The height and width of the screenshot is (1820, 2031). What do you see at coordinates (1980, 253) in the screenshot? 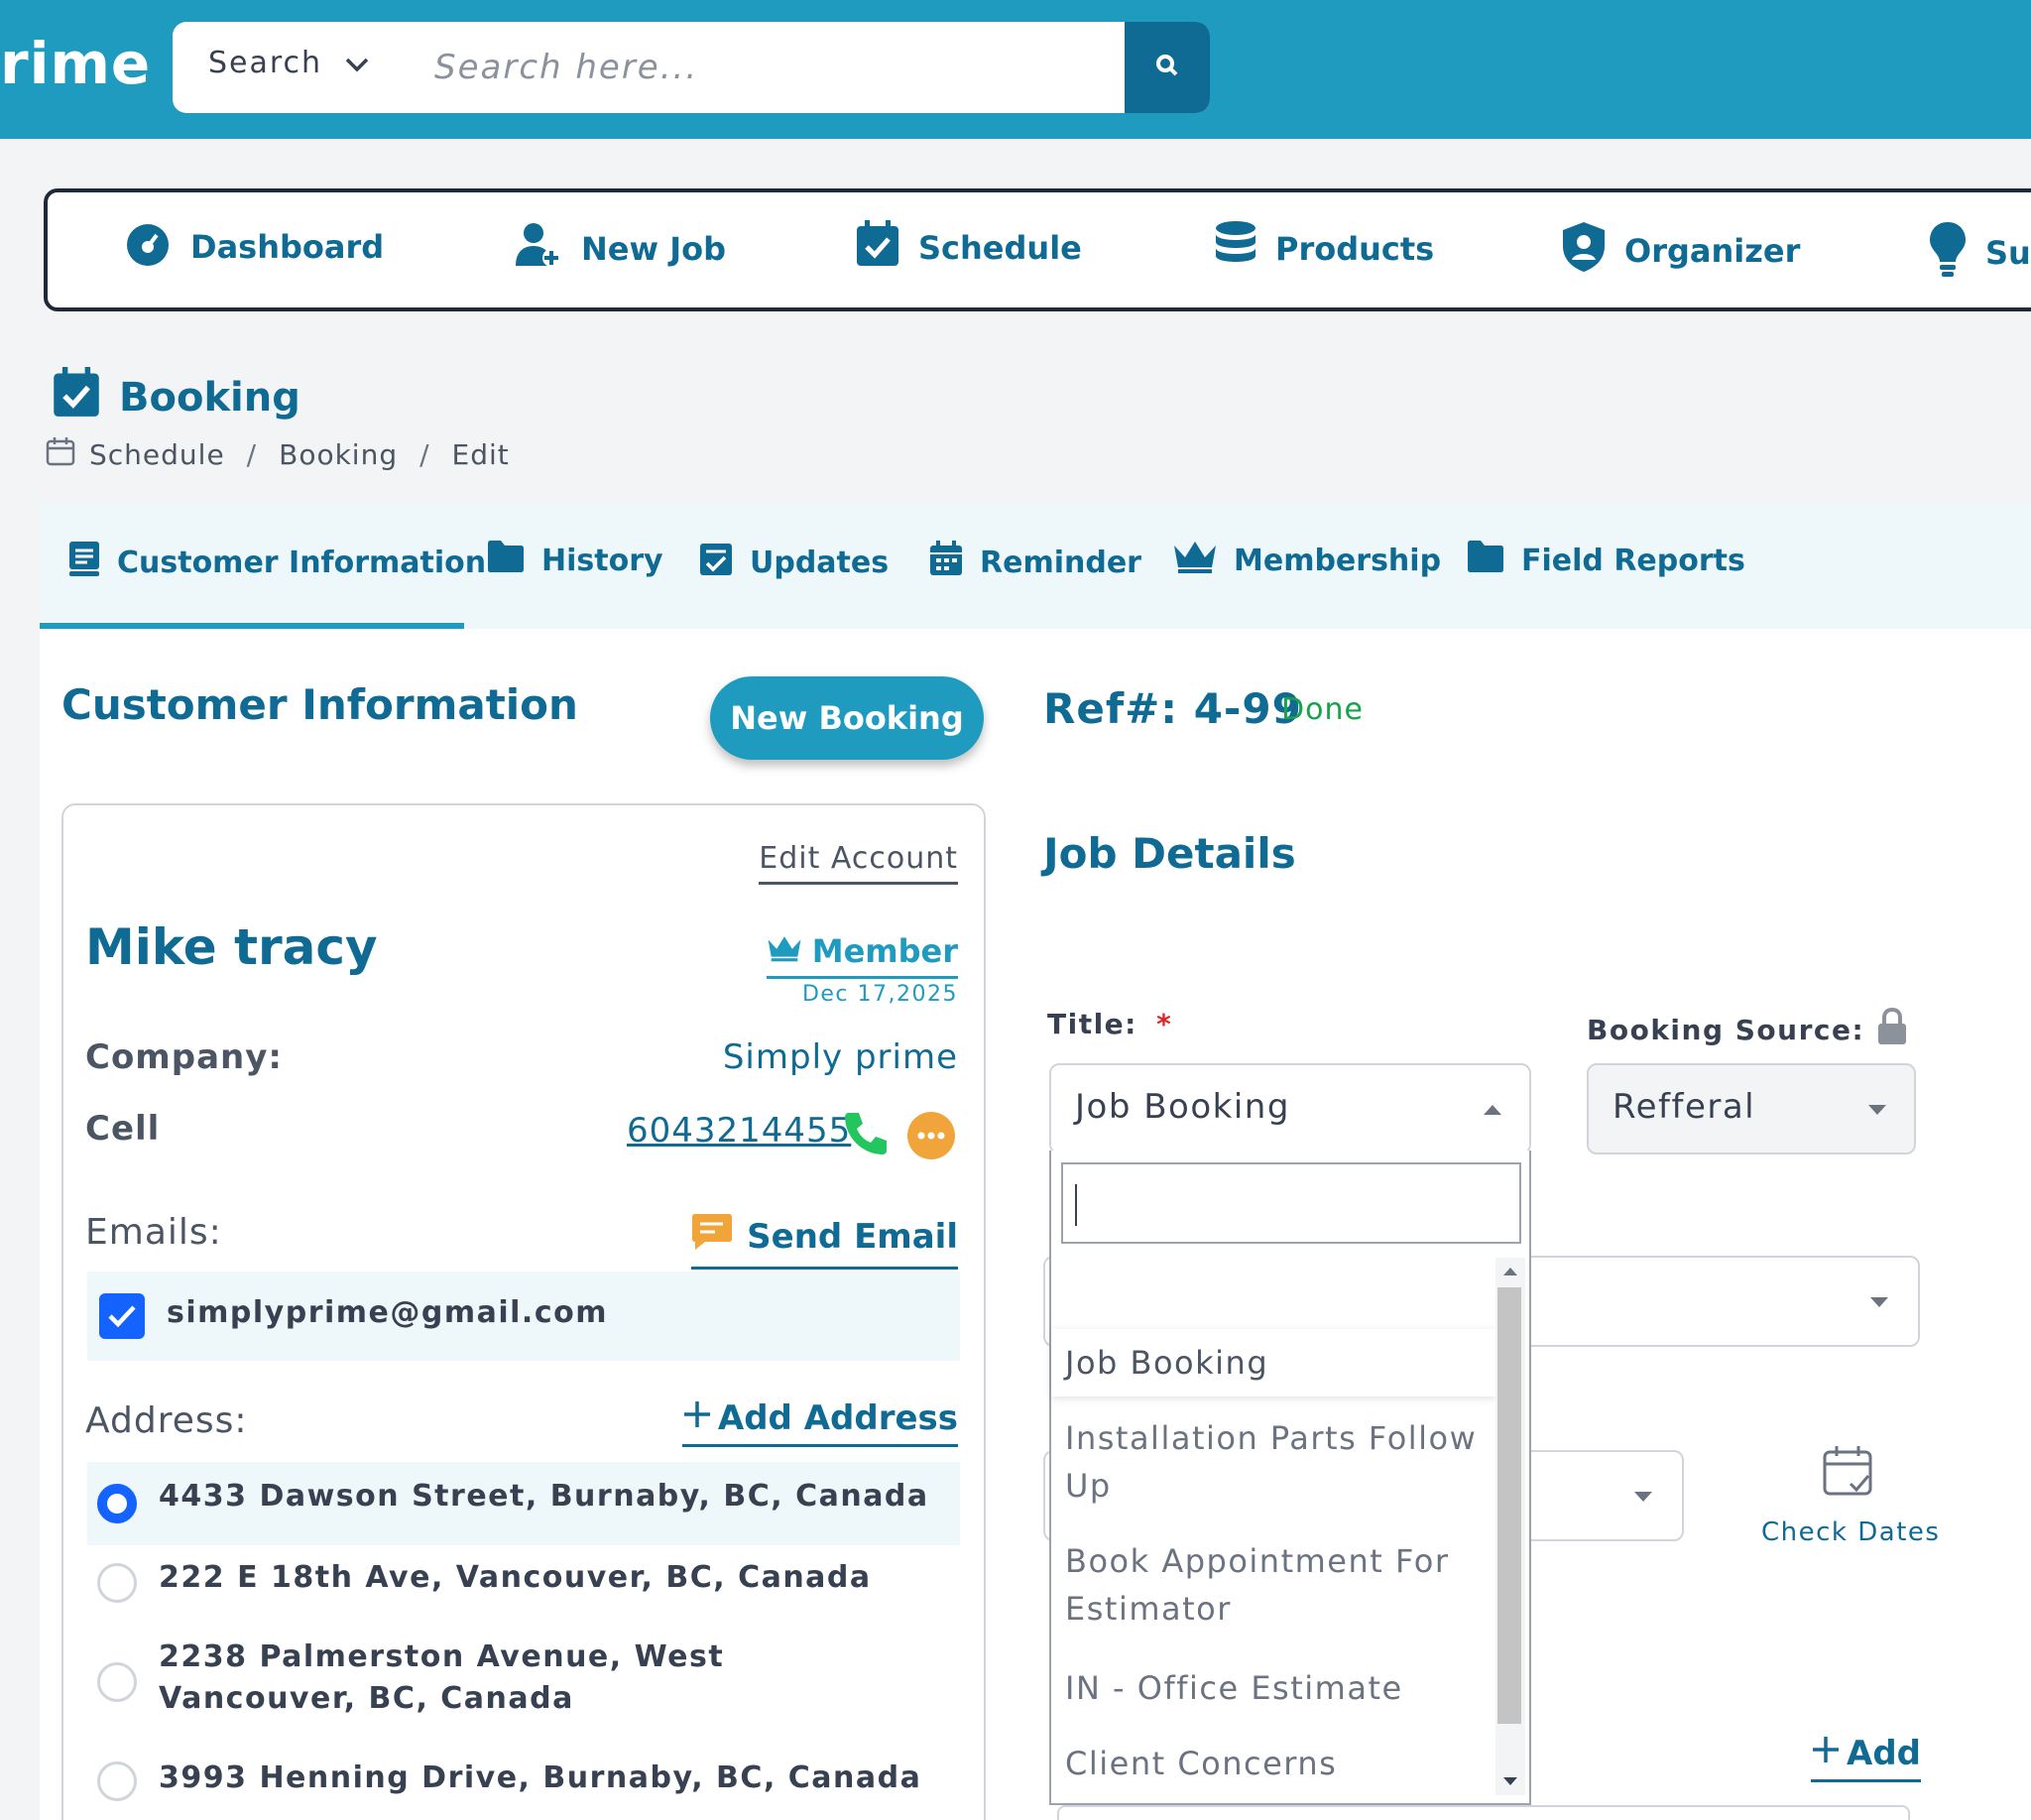
I see `nav-item-support: Su` at bounding box center [1980, 253].